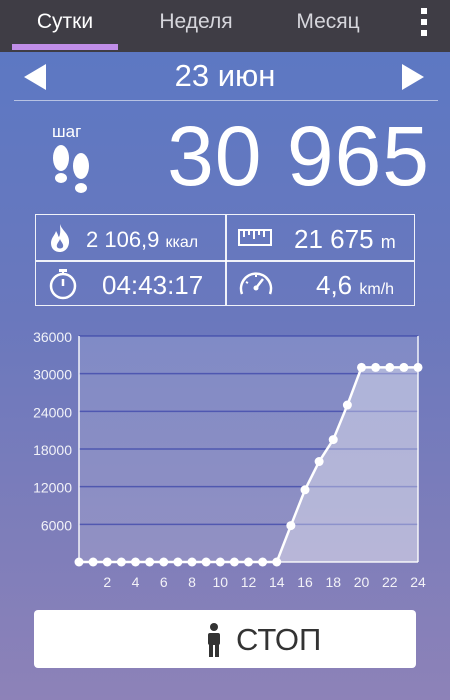 The height and width of the screenshot is (700, 450). What do you see at coordinates (52, 375) in the screenshot?
I see `chart-y-tick-label: 30000` at bounding box center [52, 375].